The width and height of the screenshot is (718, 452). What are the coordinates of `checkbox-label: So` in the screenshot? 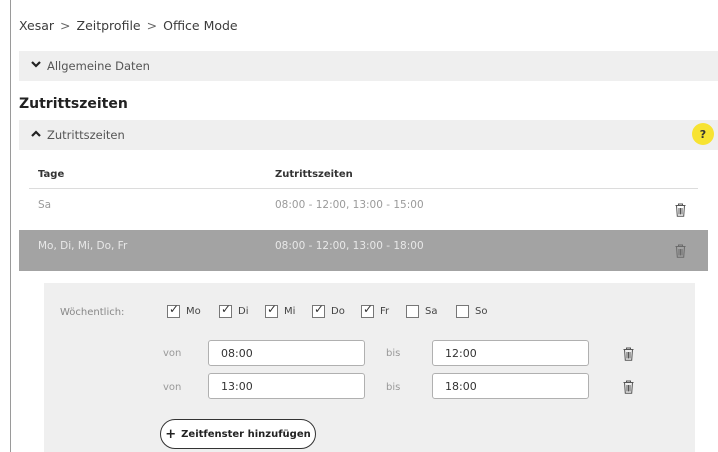 It's located at (481, 311).